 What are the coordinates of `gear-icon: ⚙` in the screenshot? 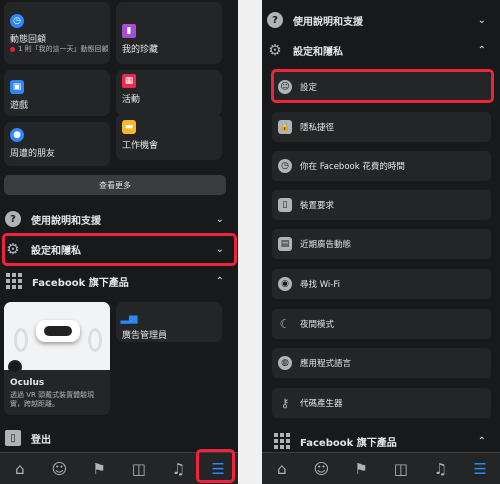 It's located at (275, 50).